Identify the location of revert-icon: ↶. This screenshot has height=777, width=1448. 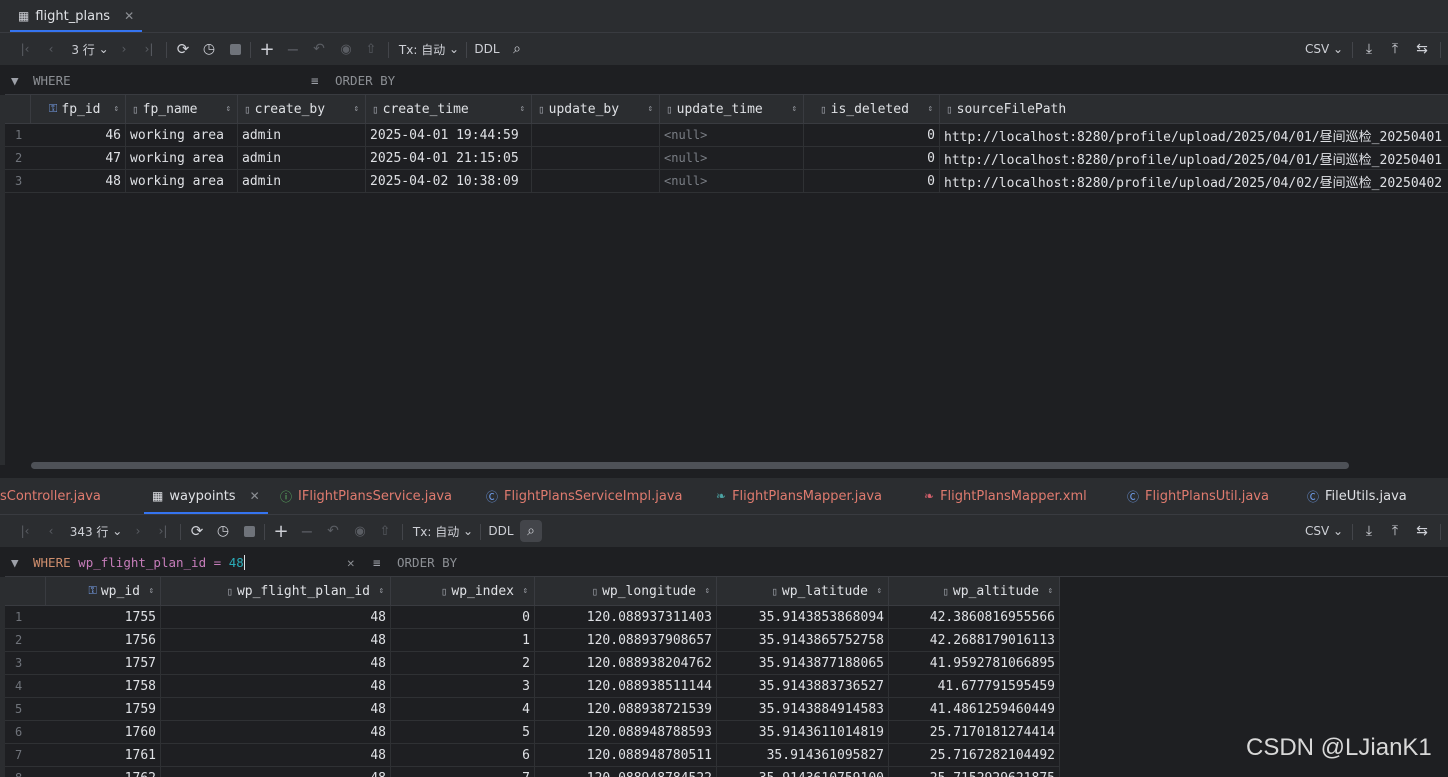
(319, 49).